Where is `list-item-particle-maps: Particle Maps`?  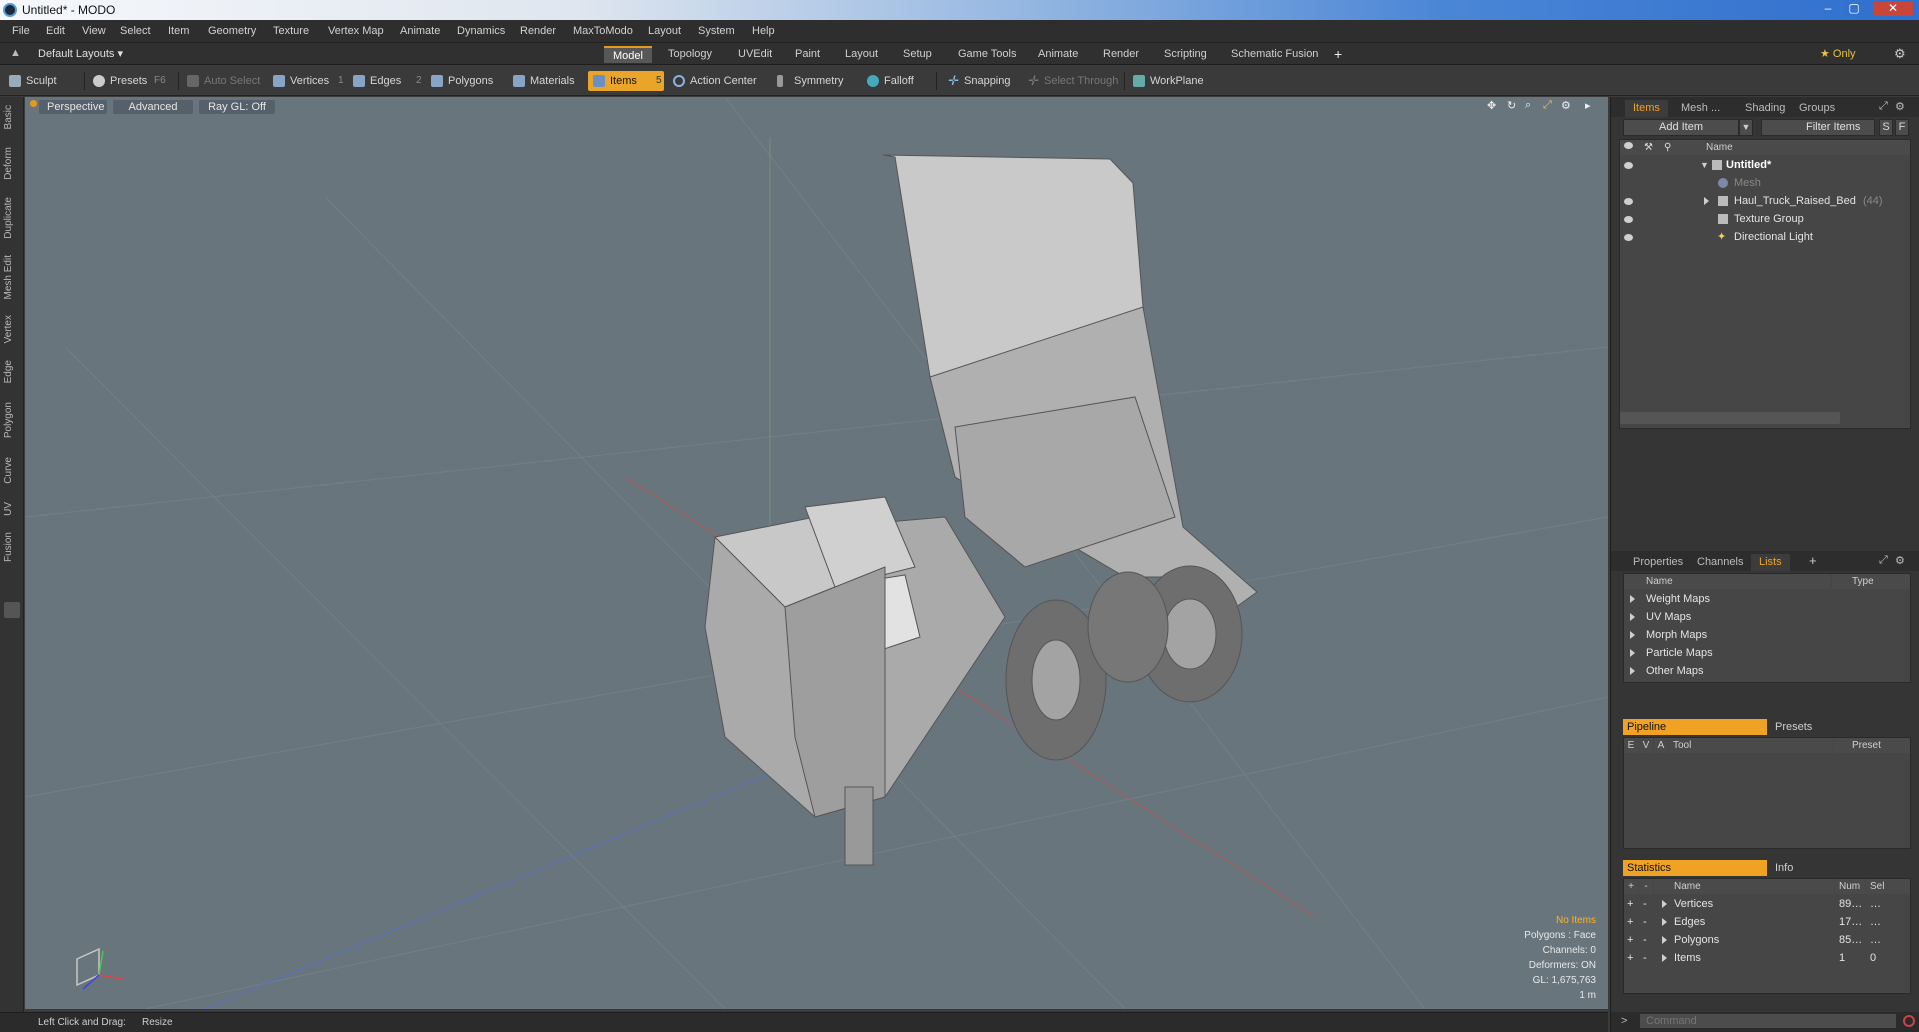 list-item-particle-maps: Particle Maps is located at coordinates (1767, 653).